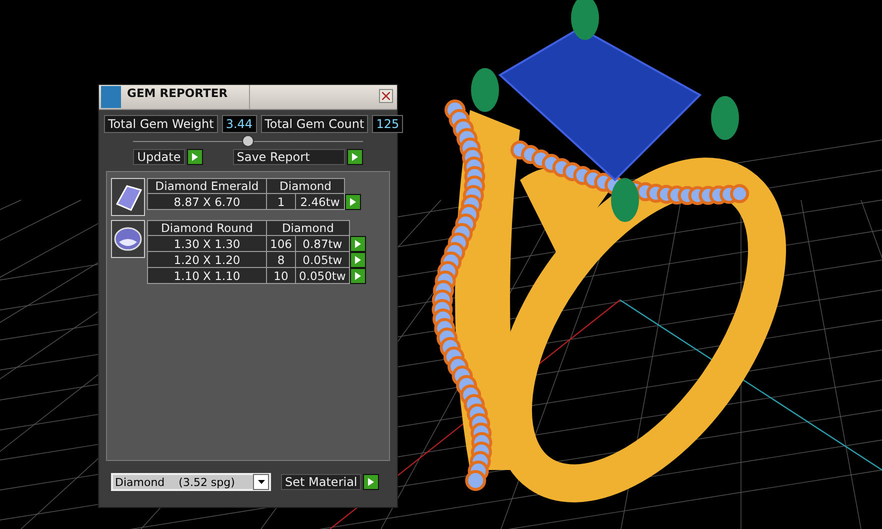 Image resolution: width=882 pixels, height=529 pixels. Describe the element at coordinates (207, 228) in the screenshot. I see `gem-name-cell: Diamond Round` at that location.